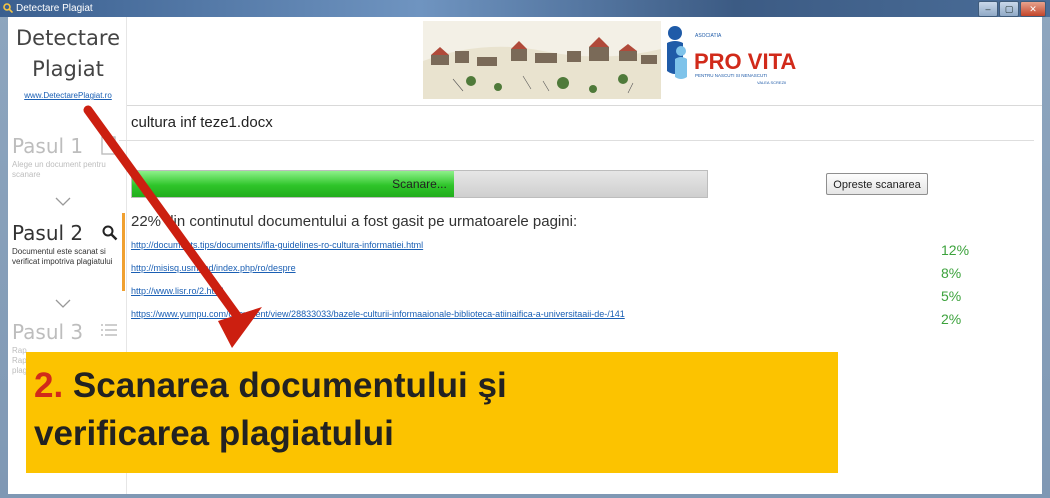  Describe the element at coordinates (68, 54) in the screenshot. I see `brand-title: Detectare Plagiat` at that location.